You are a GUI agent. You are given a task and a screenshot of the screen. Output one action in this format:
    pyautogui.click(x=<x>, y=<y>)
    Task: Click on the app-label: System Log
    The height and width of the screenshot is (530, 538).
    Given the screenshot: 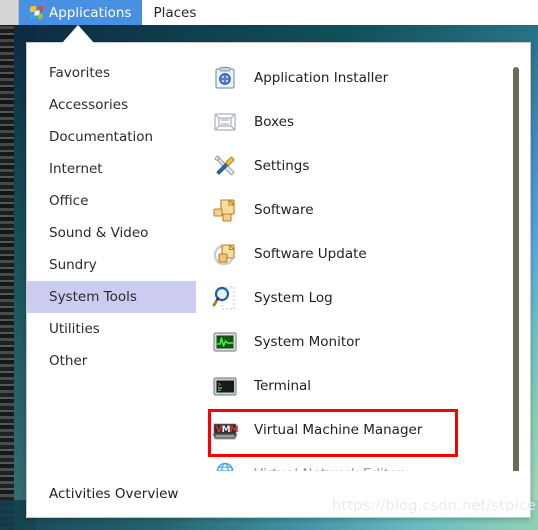 What is the action you would take?
    pyautogui.click(x=293, y=298)
    